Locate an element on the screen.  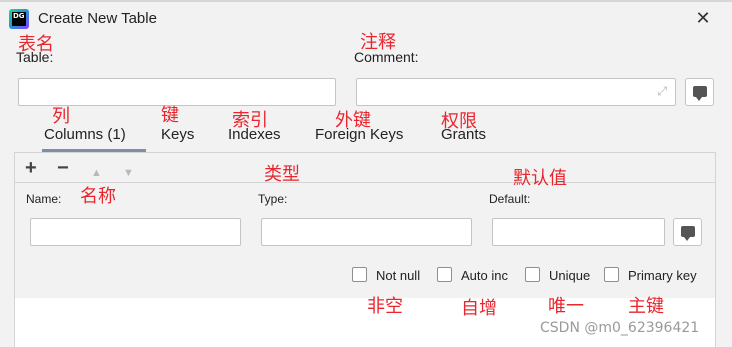
tab-columns: Columns (1) is located at coordinates (85, 134).